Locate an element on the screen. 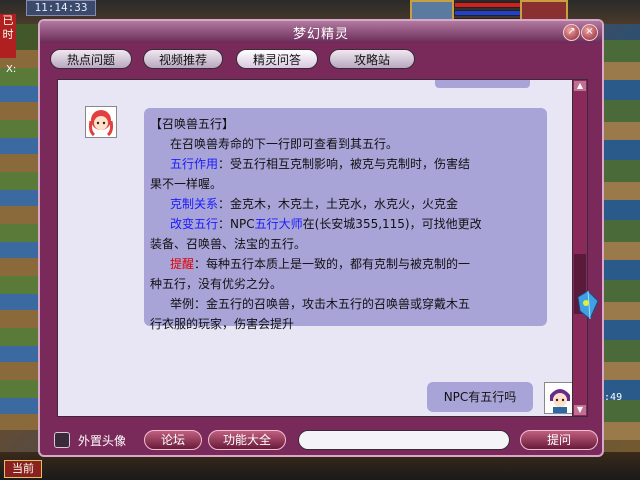  time-period-badge: 已时 is located at coordinates (8, 36).